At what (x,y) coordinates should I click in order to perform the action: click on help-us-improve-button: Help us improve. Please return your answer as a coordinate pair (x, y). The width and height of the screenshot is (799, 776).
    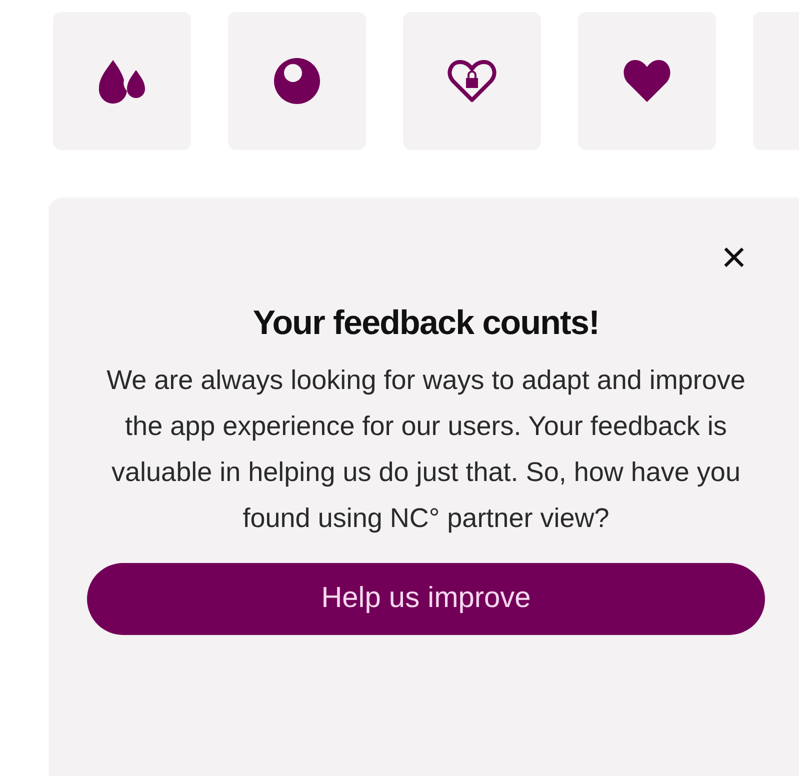
    Looking at the image, I should click on (426, 599).